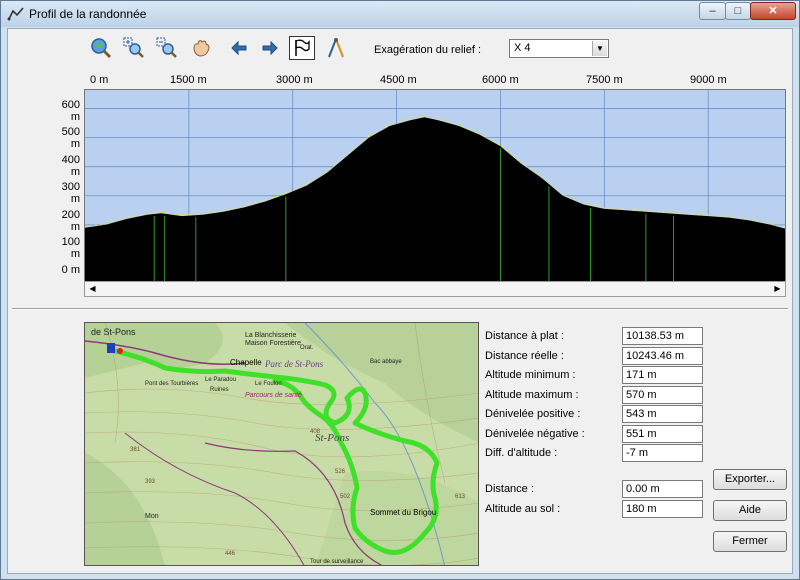 Image resolution: width=800 pixels, height=580 pixels. I want to click on exaggeration-select: X 4 ▼, so click(559, 48).